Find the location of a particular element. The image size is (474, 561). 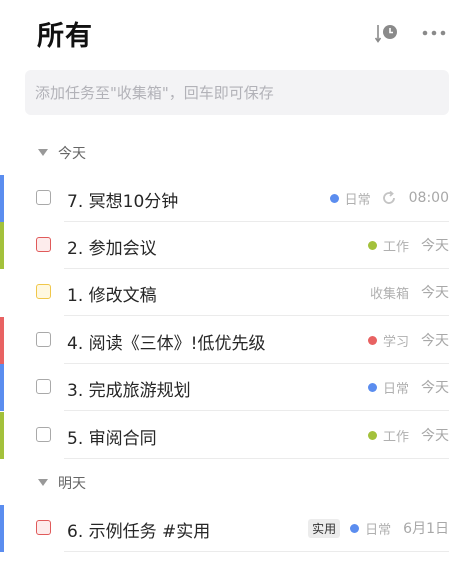

task-row: 5. 审阅合同 工作 今天 is located at coordinates (237, 435).